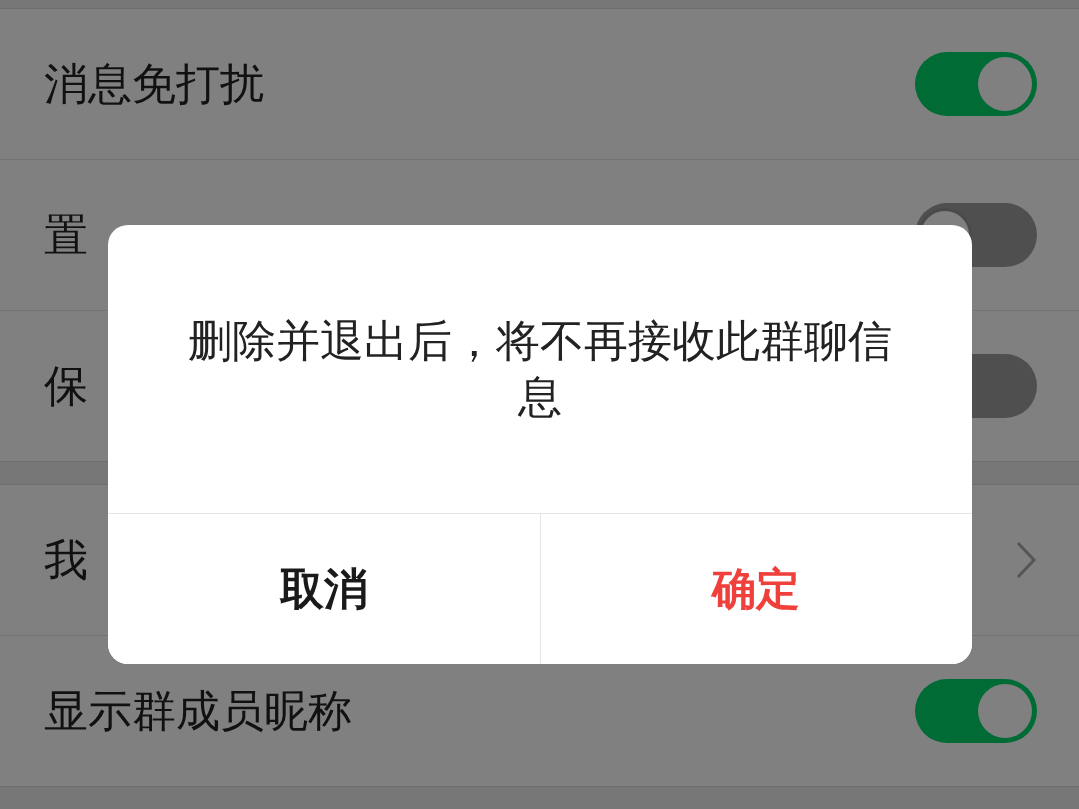 The image size is (1079, 809). I want to click on setting-label: 保, so click(66, 385).